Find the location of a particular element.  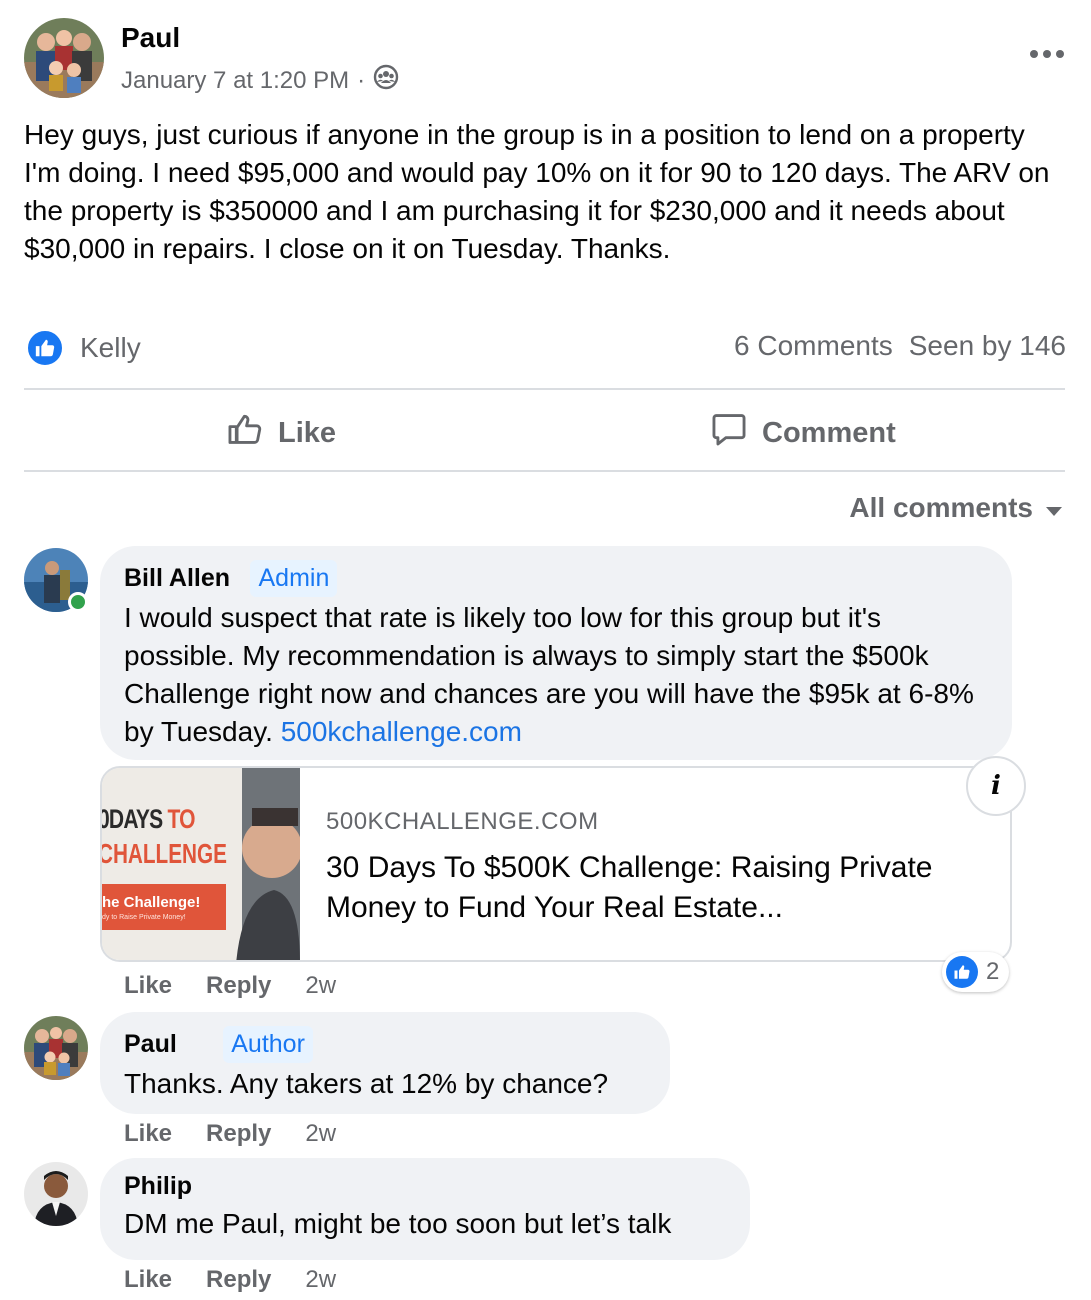

reactor-name: Kelly is located at coordinates (110, 348).